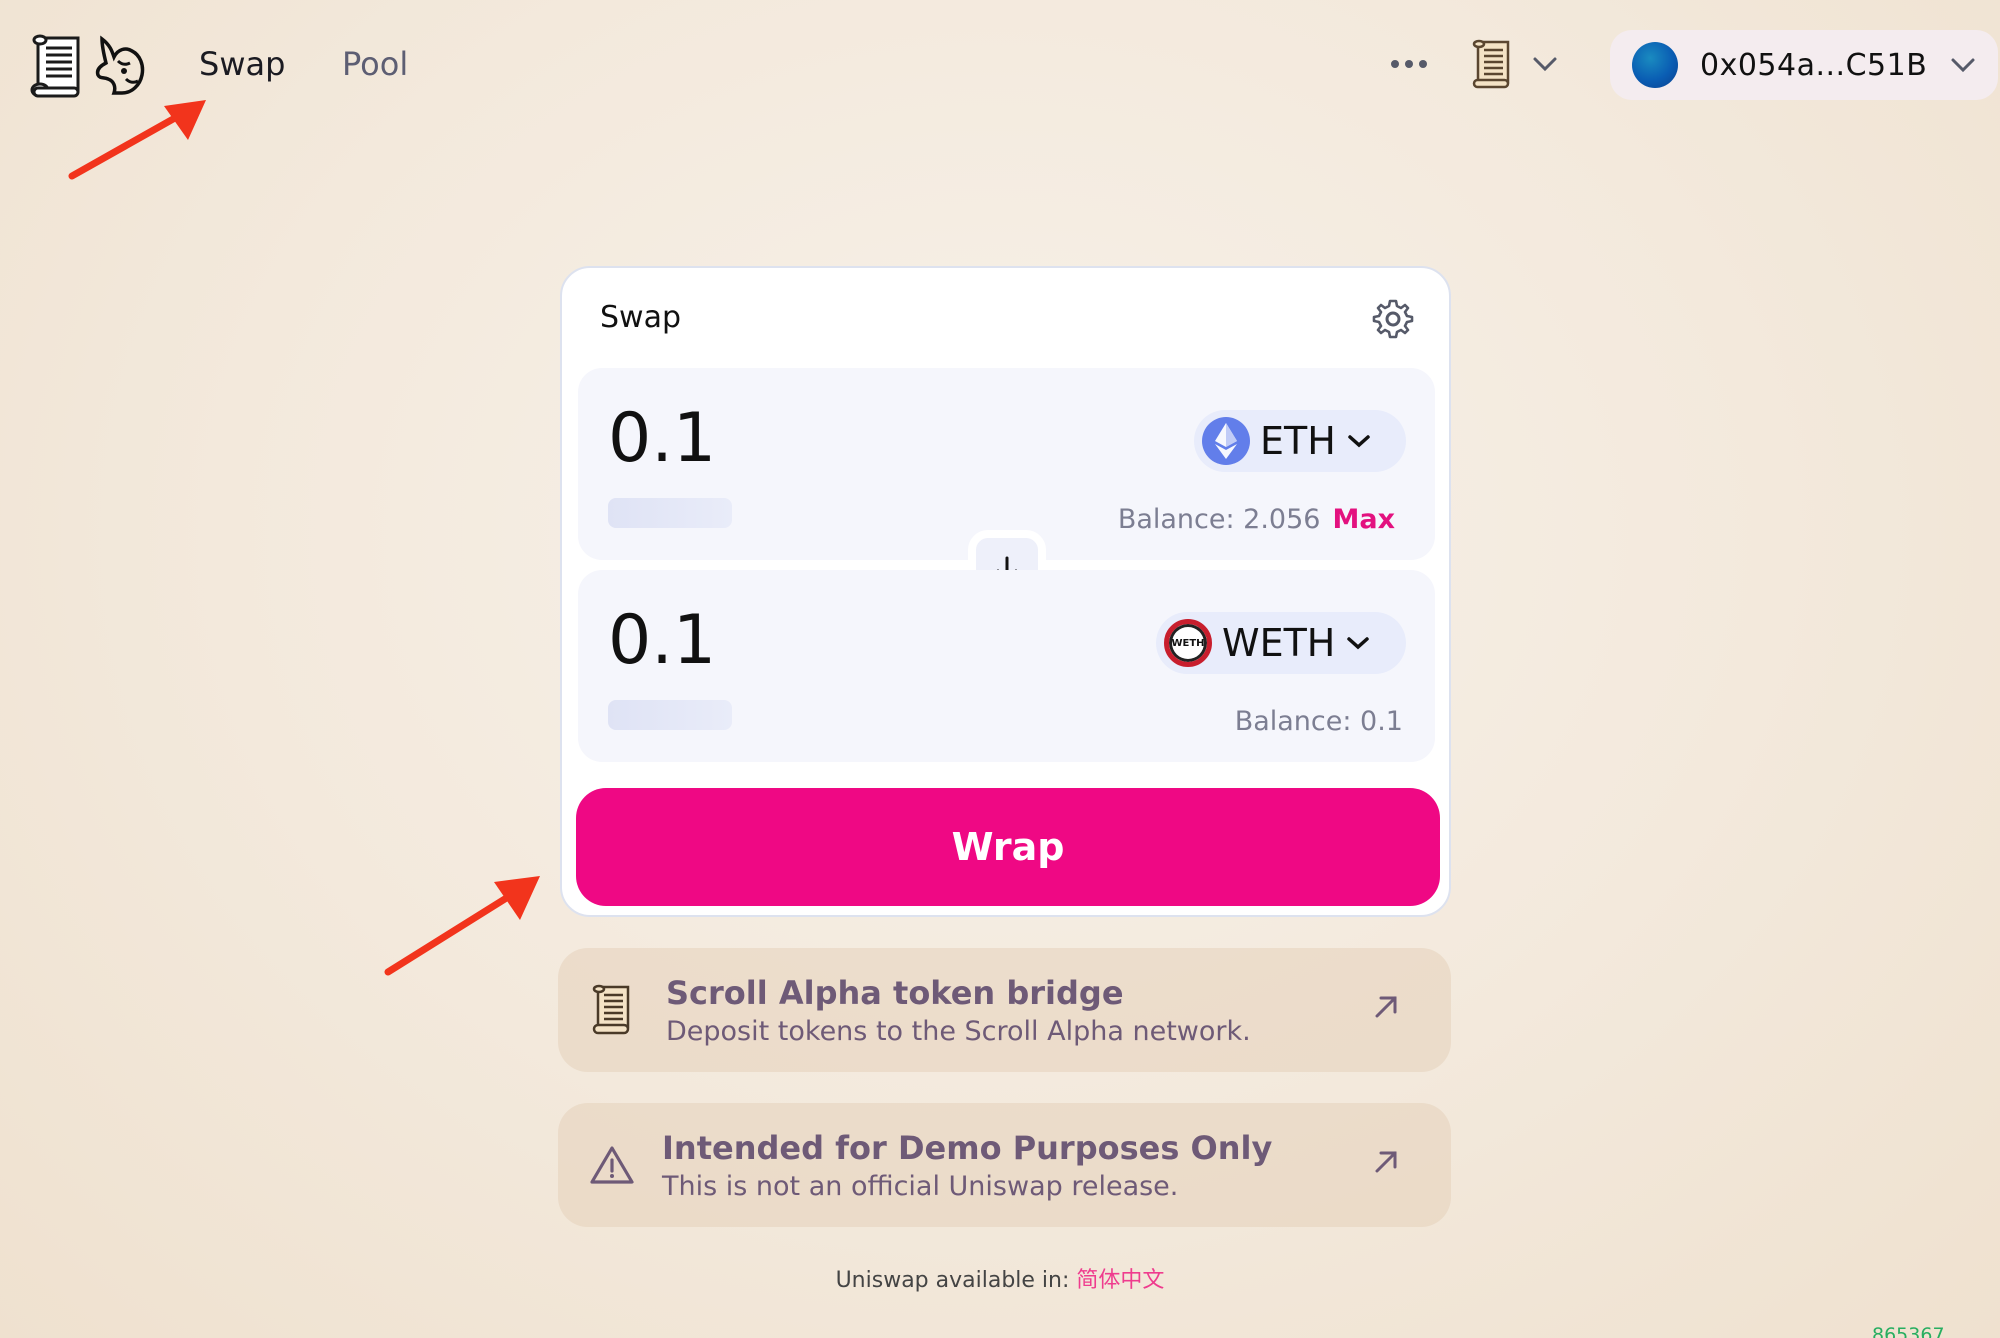 The image size is (2000, 1338). I want to click on more-menu-button, so click(1409, 64).